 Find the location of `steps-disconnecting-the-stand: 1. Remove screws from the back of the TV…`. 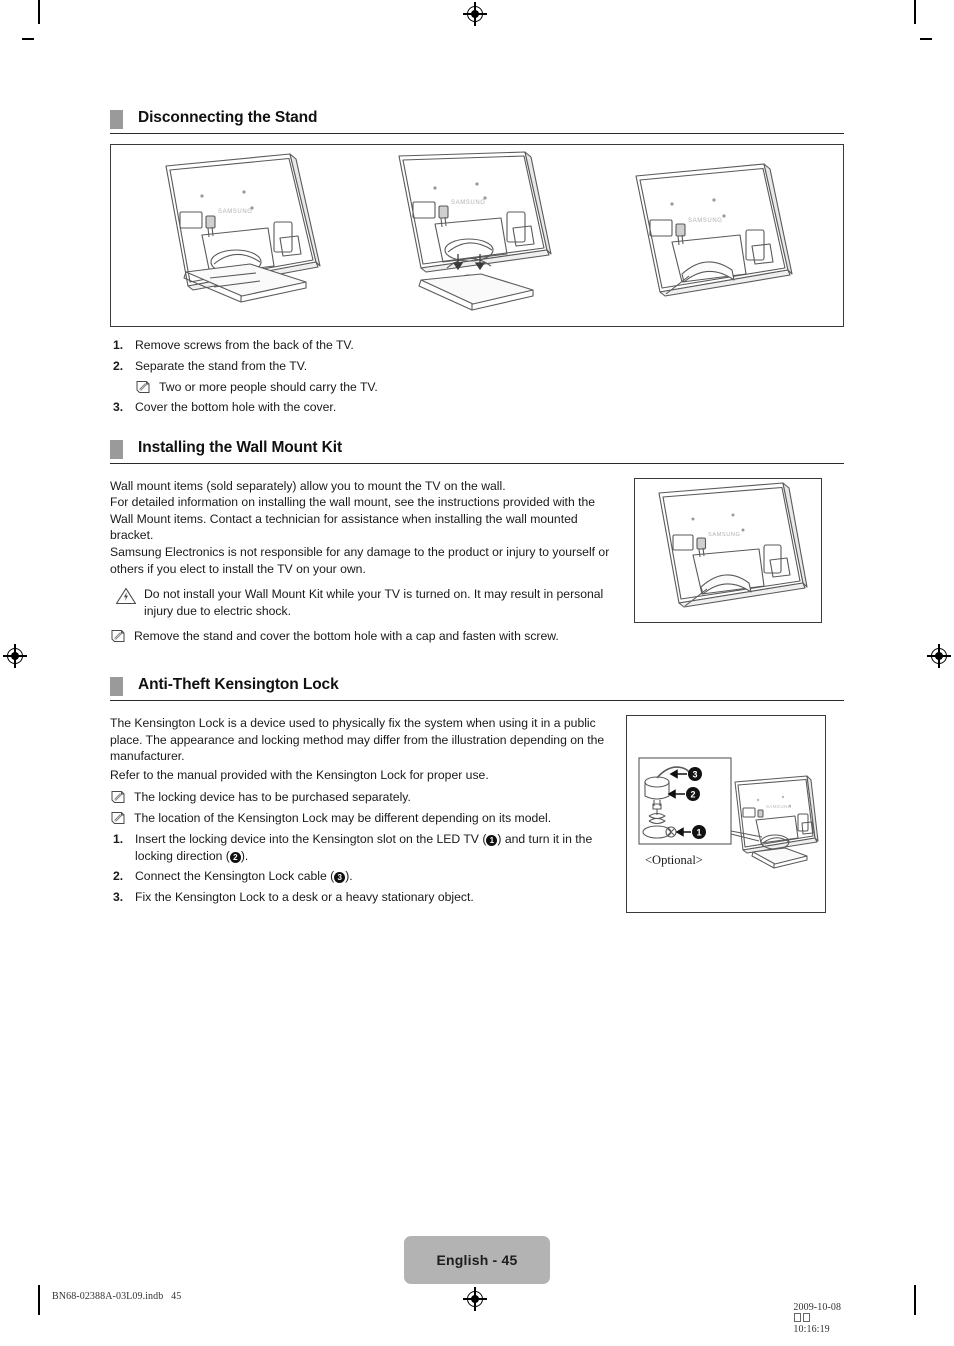

steps-disconnecting-the-stand: 1. Remove screws from the back of the TV… is located at coordinates (477, 376).